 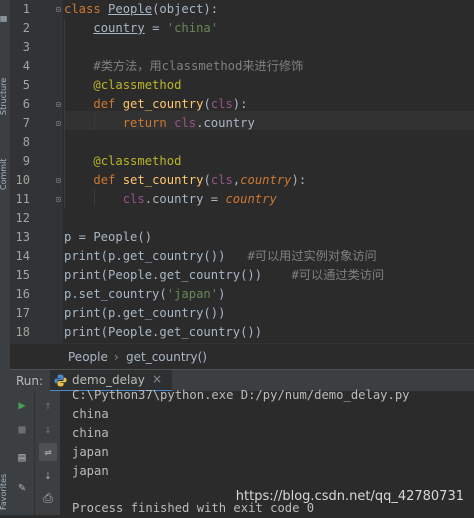 I want to click on arrow-up-icon: ↑, so click(x=48, y=405).